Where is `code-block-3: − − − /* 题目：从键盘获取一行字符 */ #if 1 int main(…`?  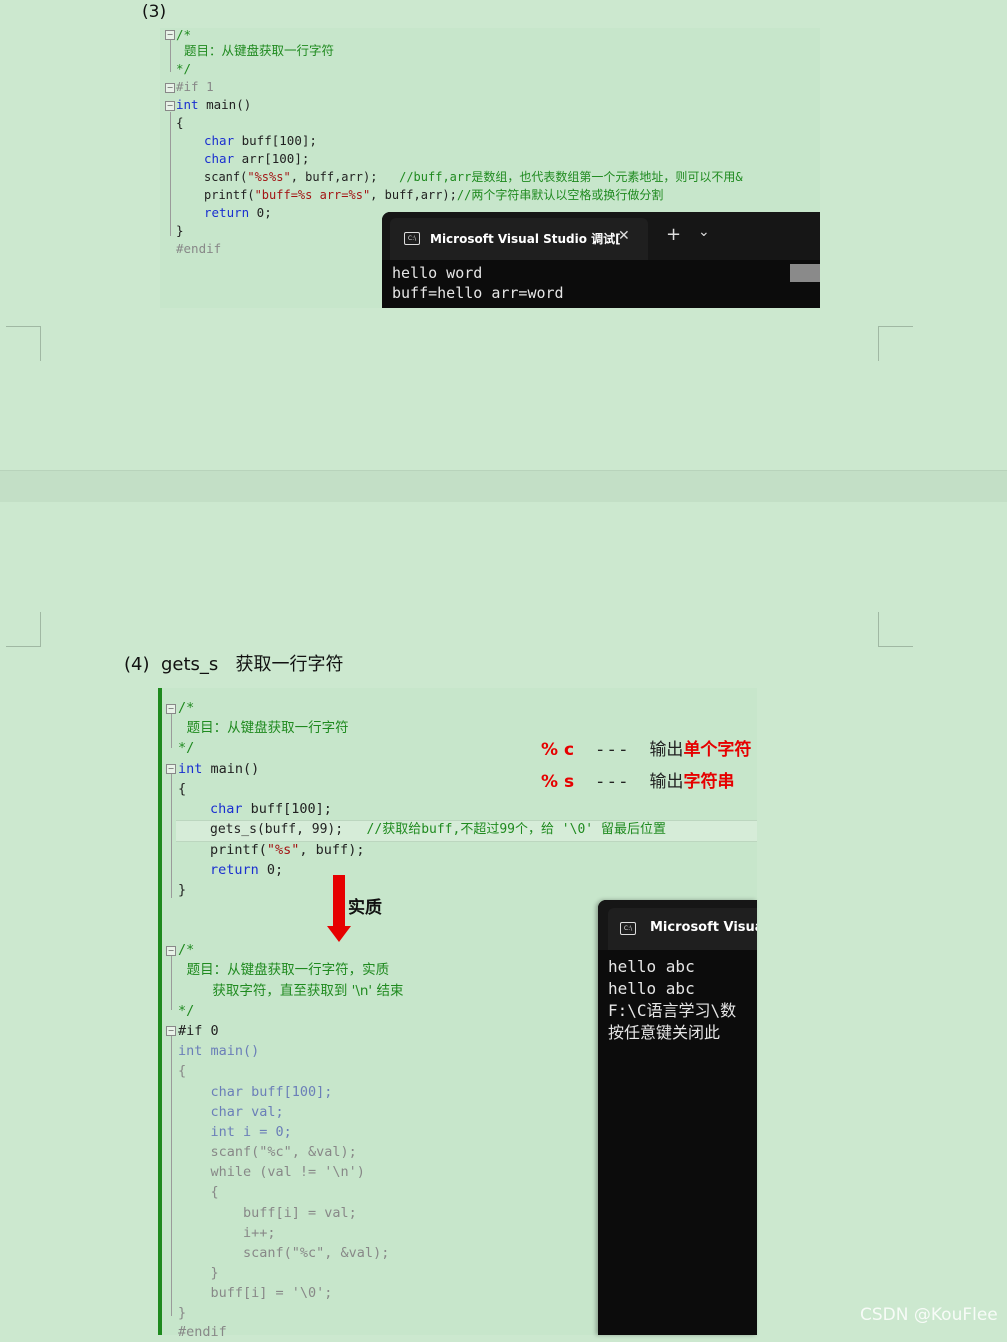 code-block-3: − − − /* 题目：从键盘获取一行字符 */ #if 1 int main(… is located at coordinates (490, 167).